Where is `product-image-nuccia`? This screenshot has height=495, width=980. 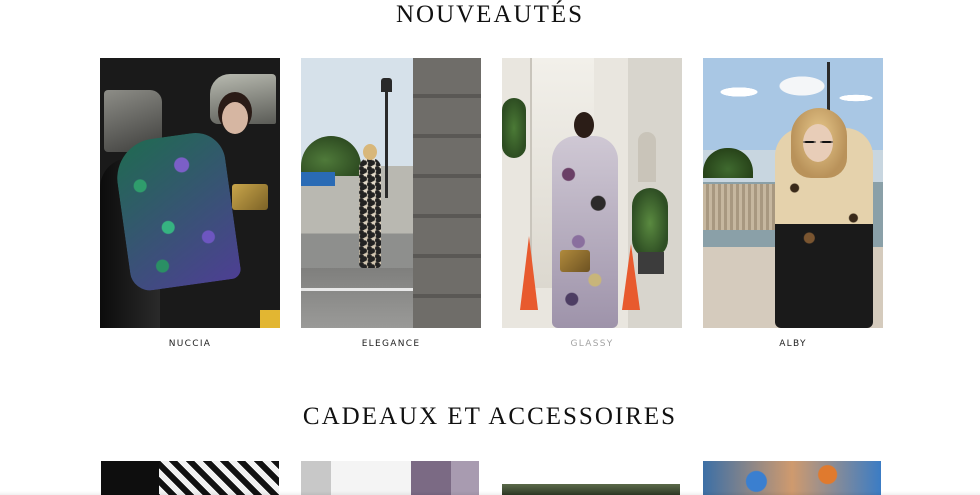 product-image-nuccia is located at coordinates (190, 193).